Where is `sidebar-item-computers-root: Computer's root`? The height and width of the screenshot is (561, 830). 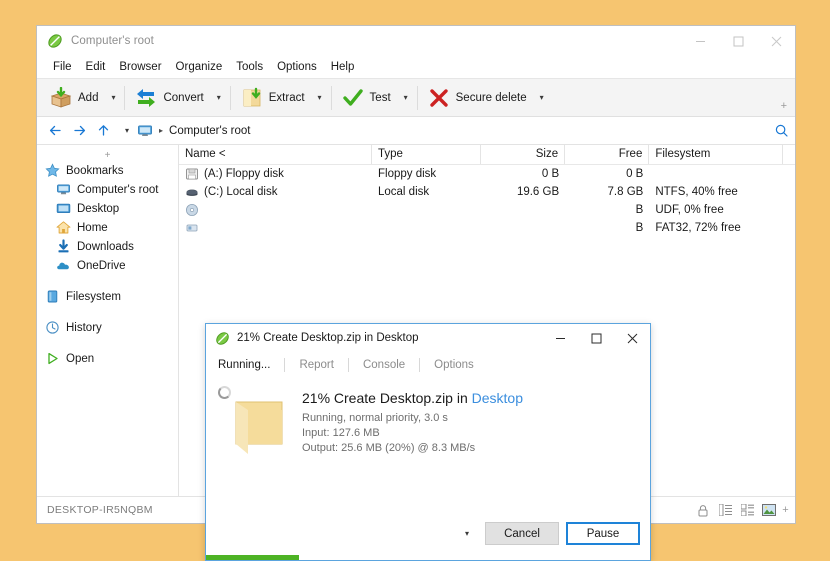
sidebar-item-computers-root: Computer's root is located at coordinates (107, 189).